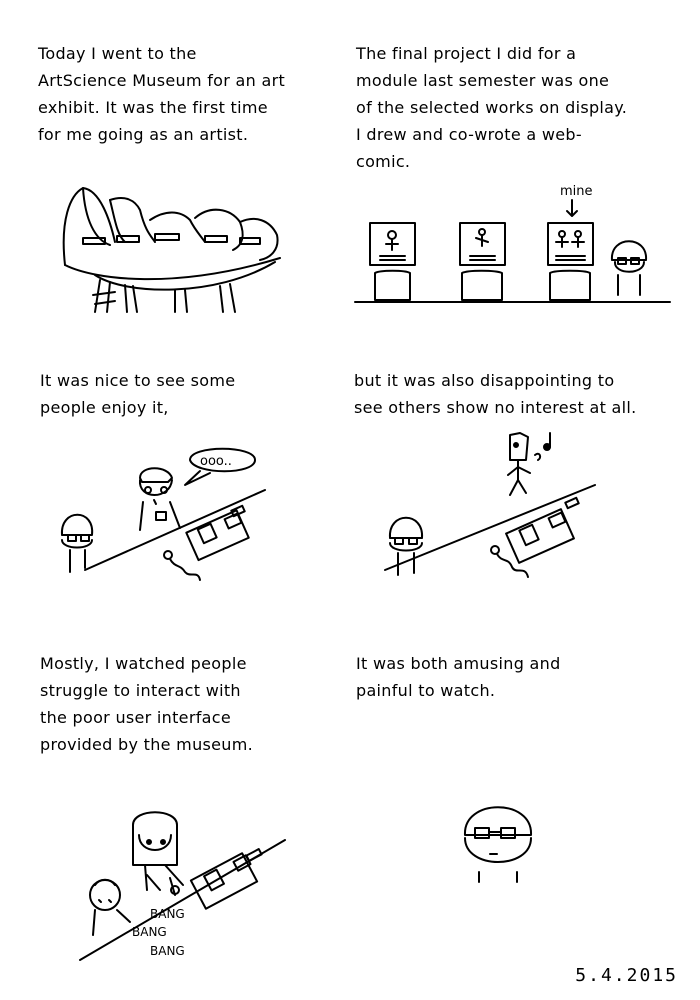  I want to click on sfx-bang-2: BANG, so click(149, 932).